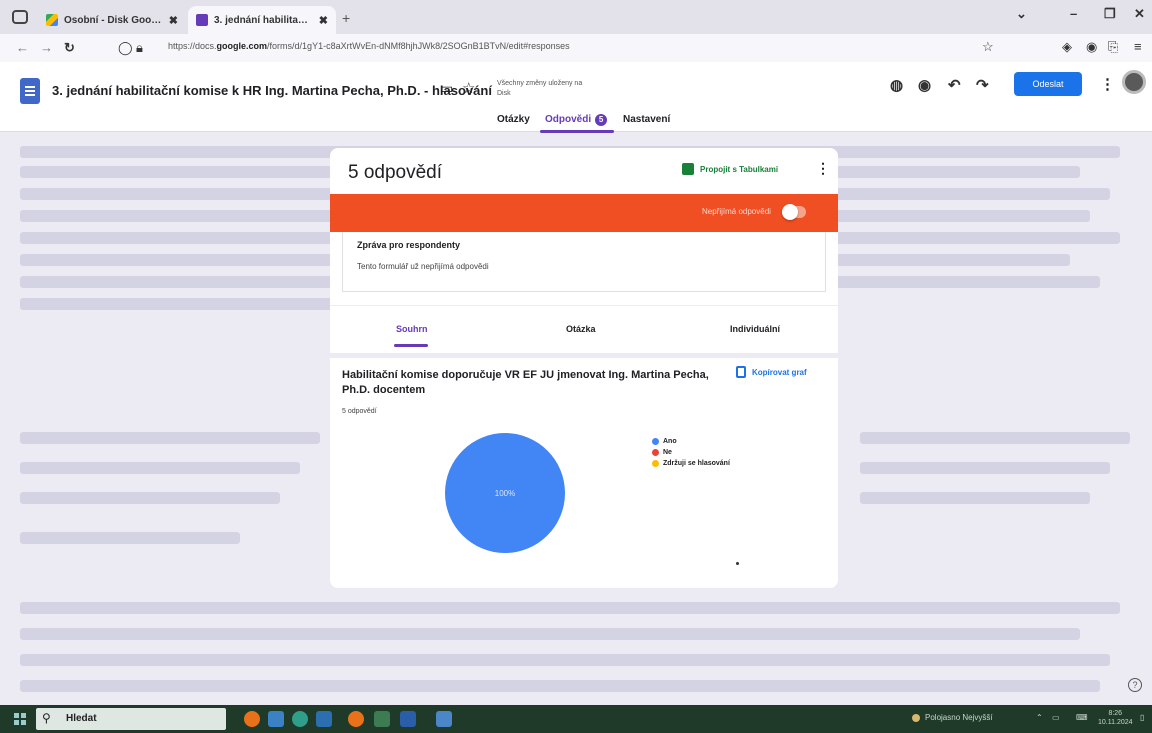 Image resolution: width=1152 pixels, height=733 pixels. I want to click on responses-view-tabs: Souhrn Otázka Individuální, so click(584, 329).